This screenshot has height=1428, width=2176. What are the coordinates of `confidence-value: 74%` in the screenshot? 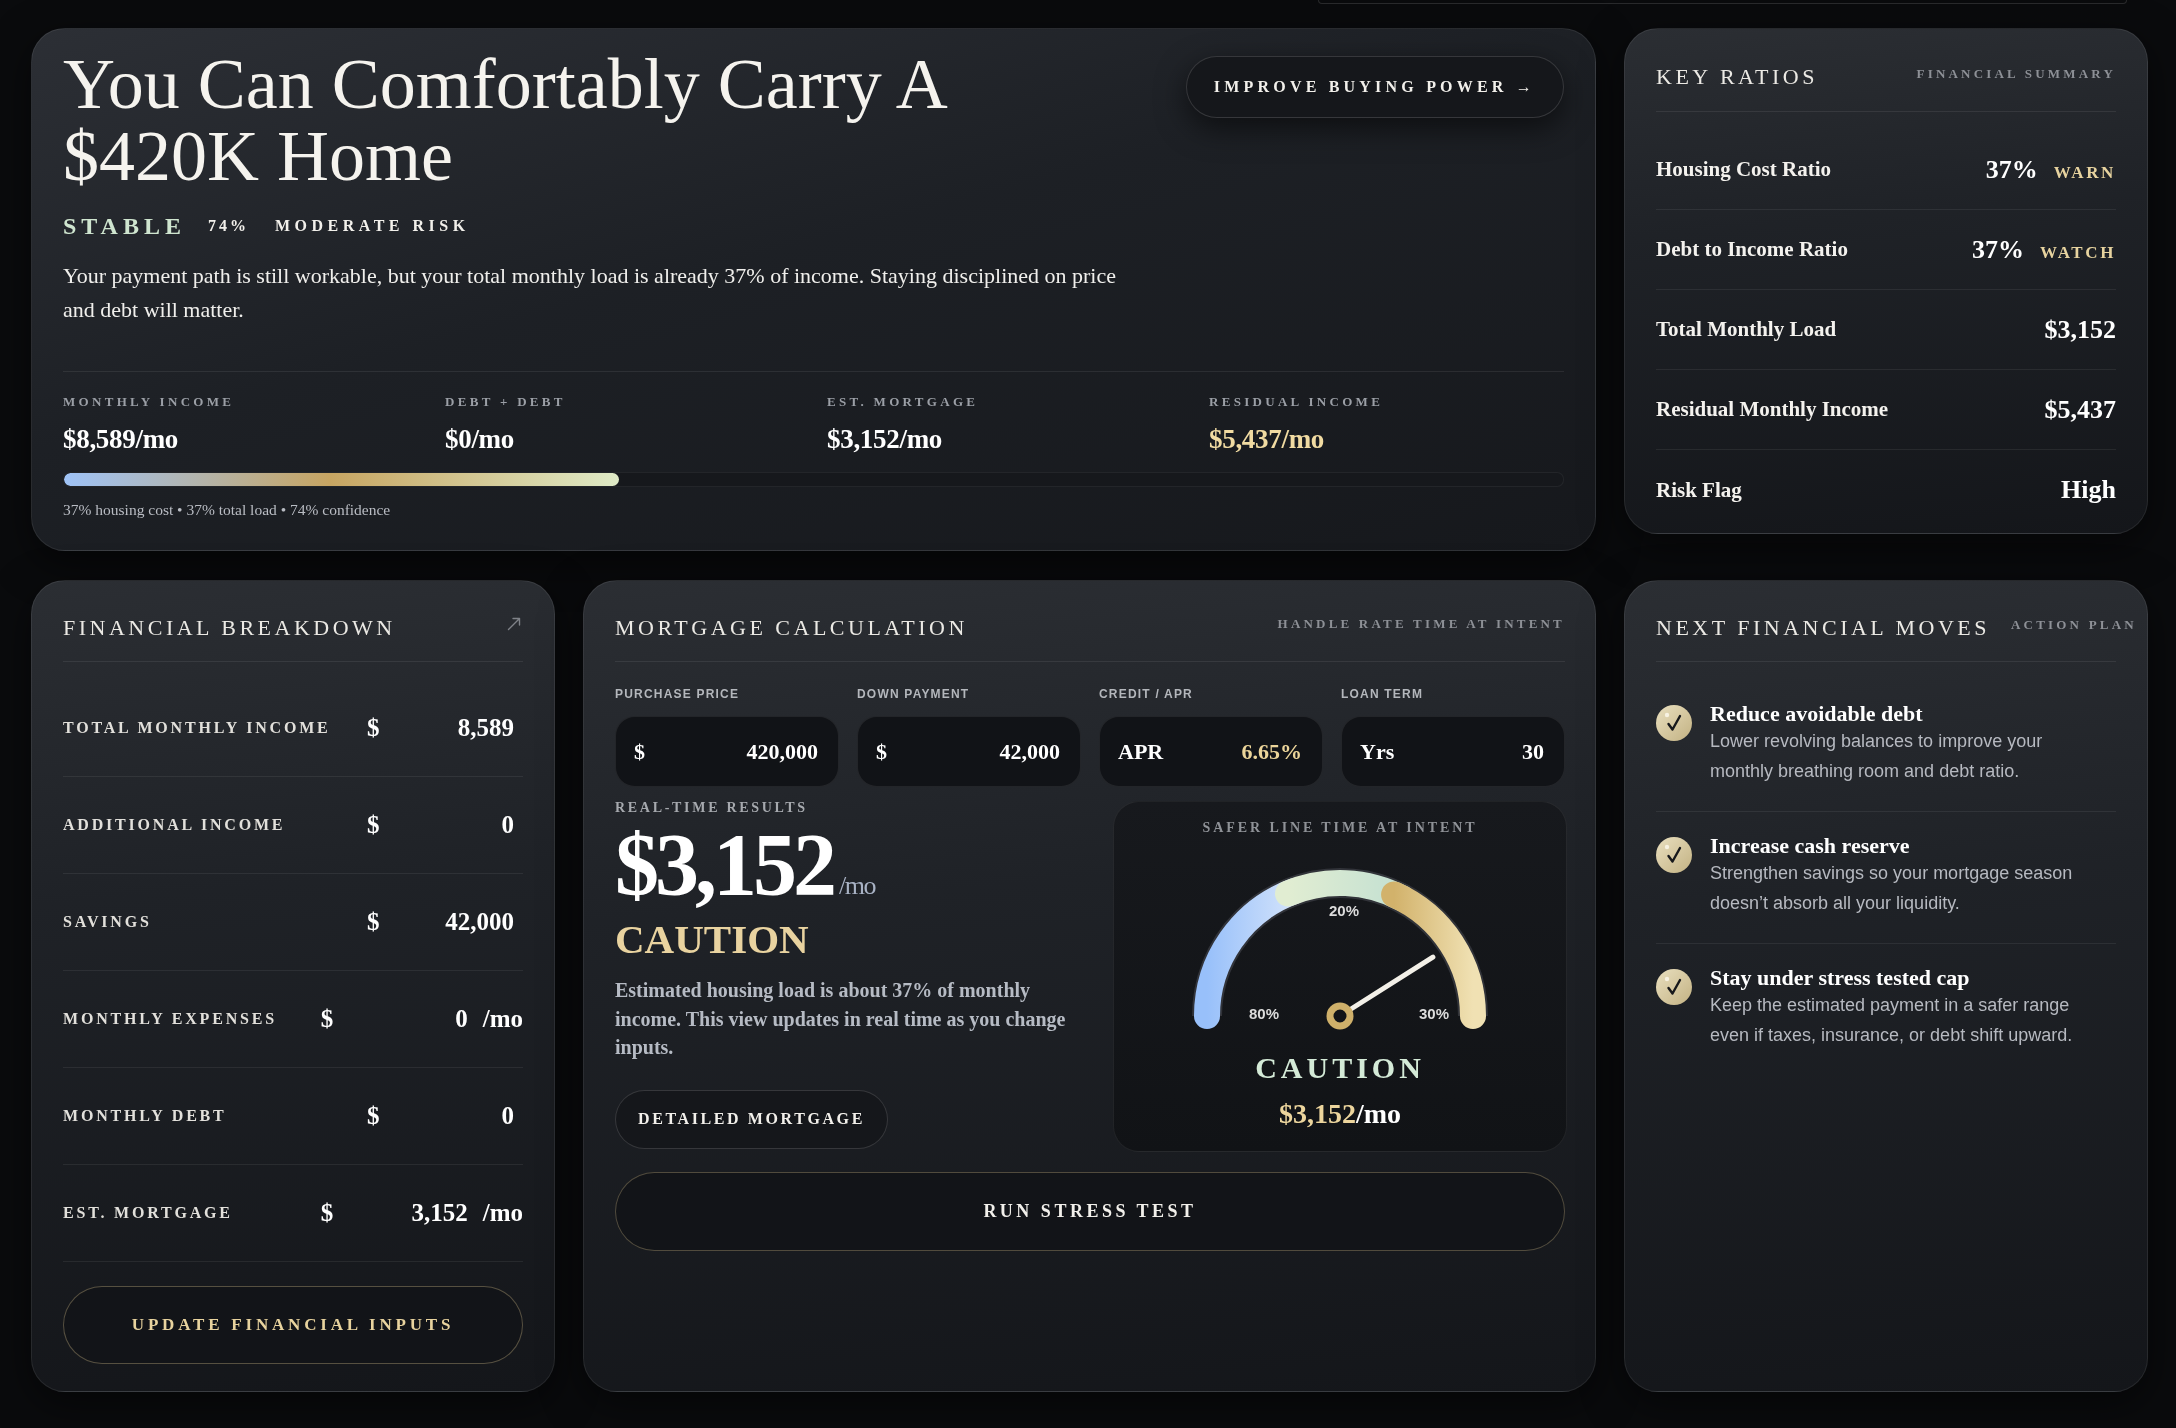 It's located at (228, 226).